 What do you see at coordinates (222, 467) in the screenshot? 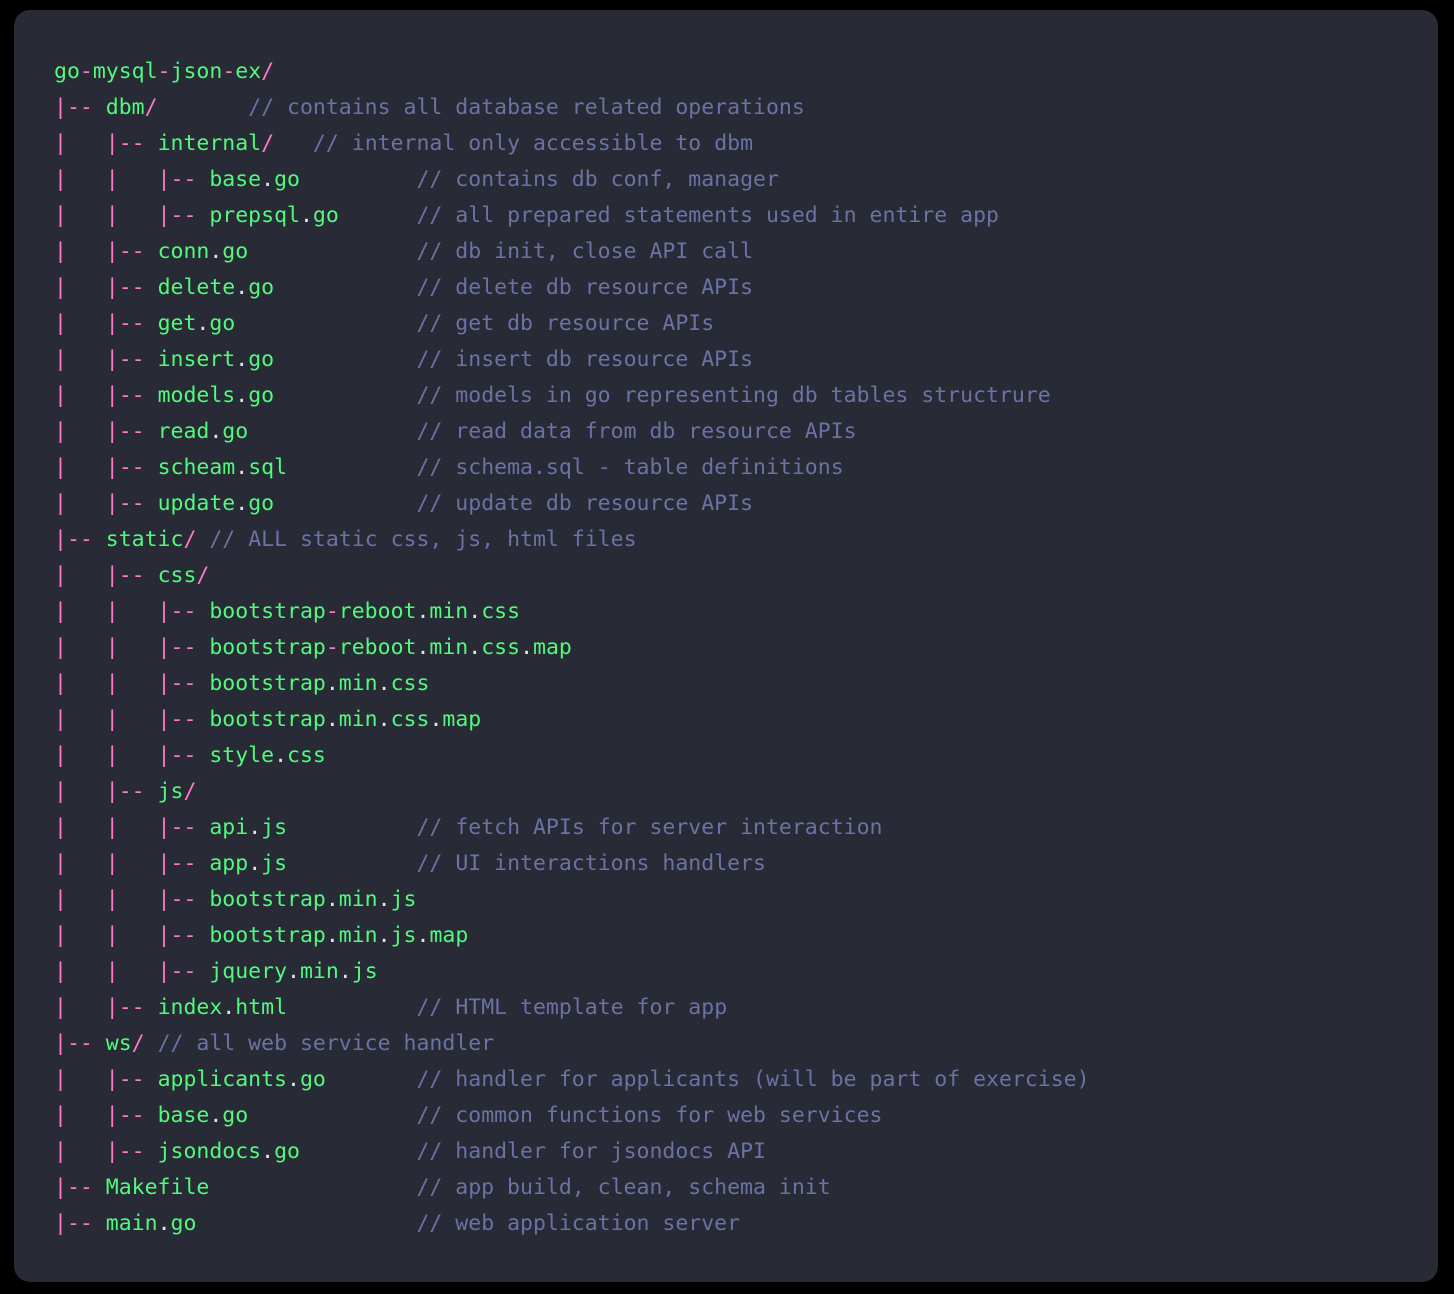
I see `tree-entry-name: scheam.sql` at bounding box center [222, 467].